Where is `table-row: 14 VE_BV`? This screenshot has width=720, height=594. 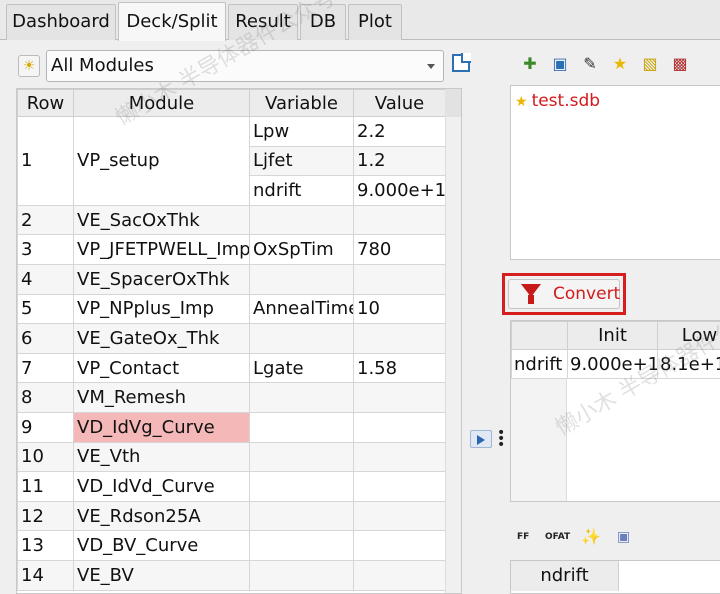
table-row: 14 VE_BV is located at coordinates (231, 575).